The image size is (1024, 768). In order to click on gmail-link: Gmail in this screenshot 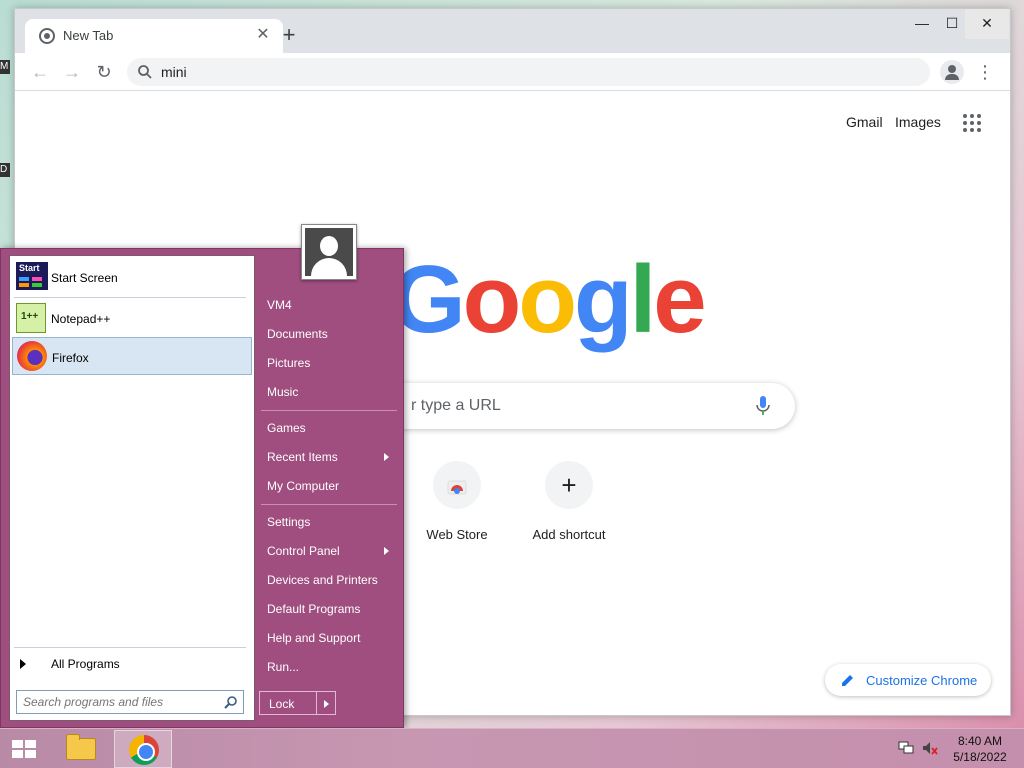, I will do `click(864, 122)`.